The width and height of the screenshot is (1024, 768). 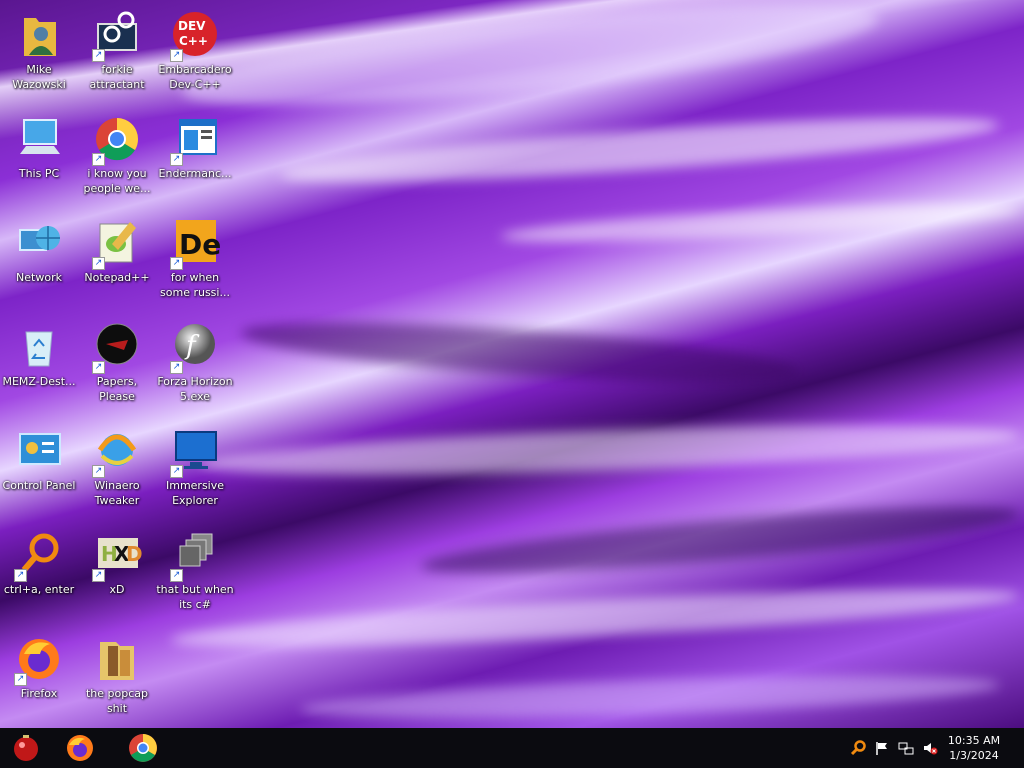 I want to click on desktop-icon-devcpp: DEV C++ ↗ Embarcadero Dev-C++, so click(x=195, y=58).